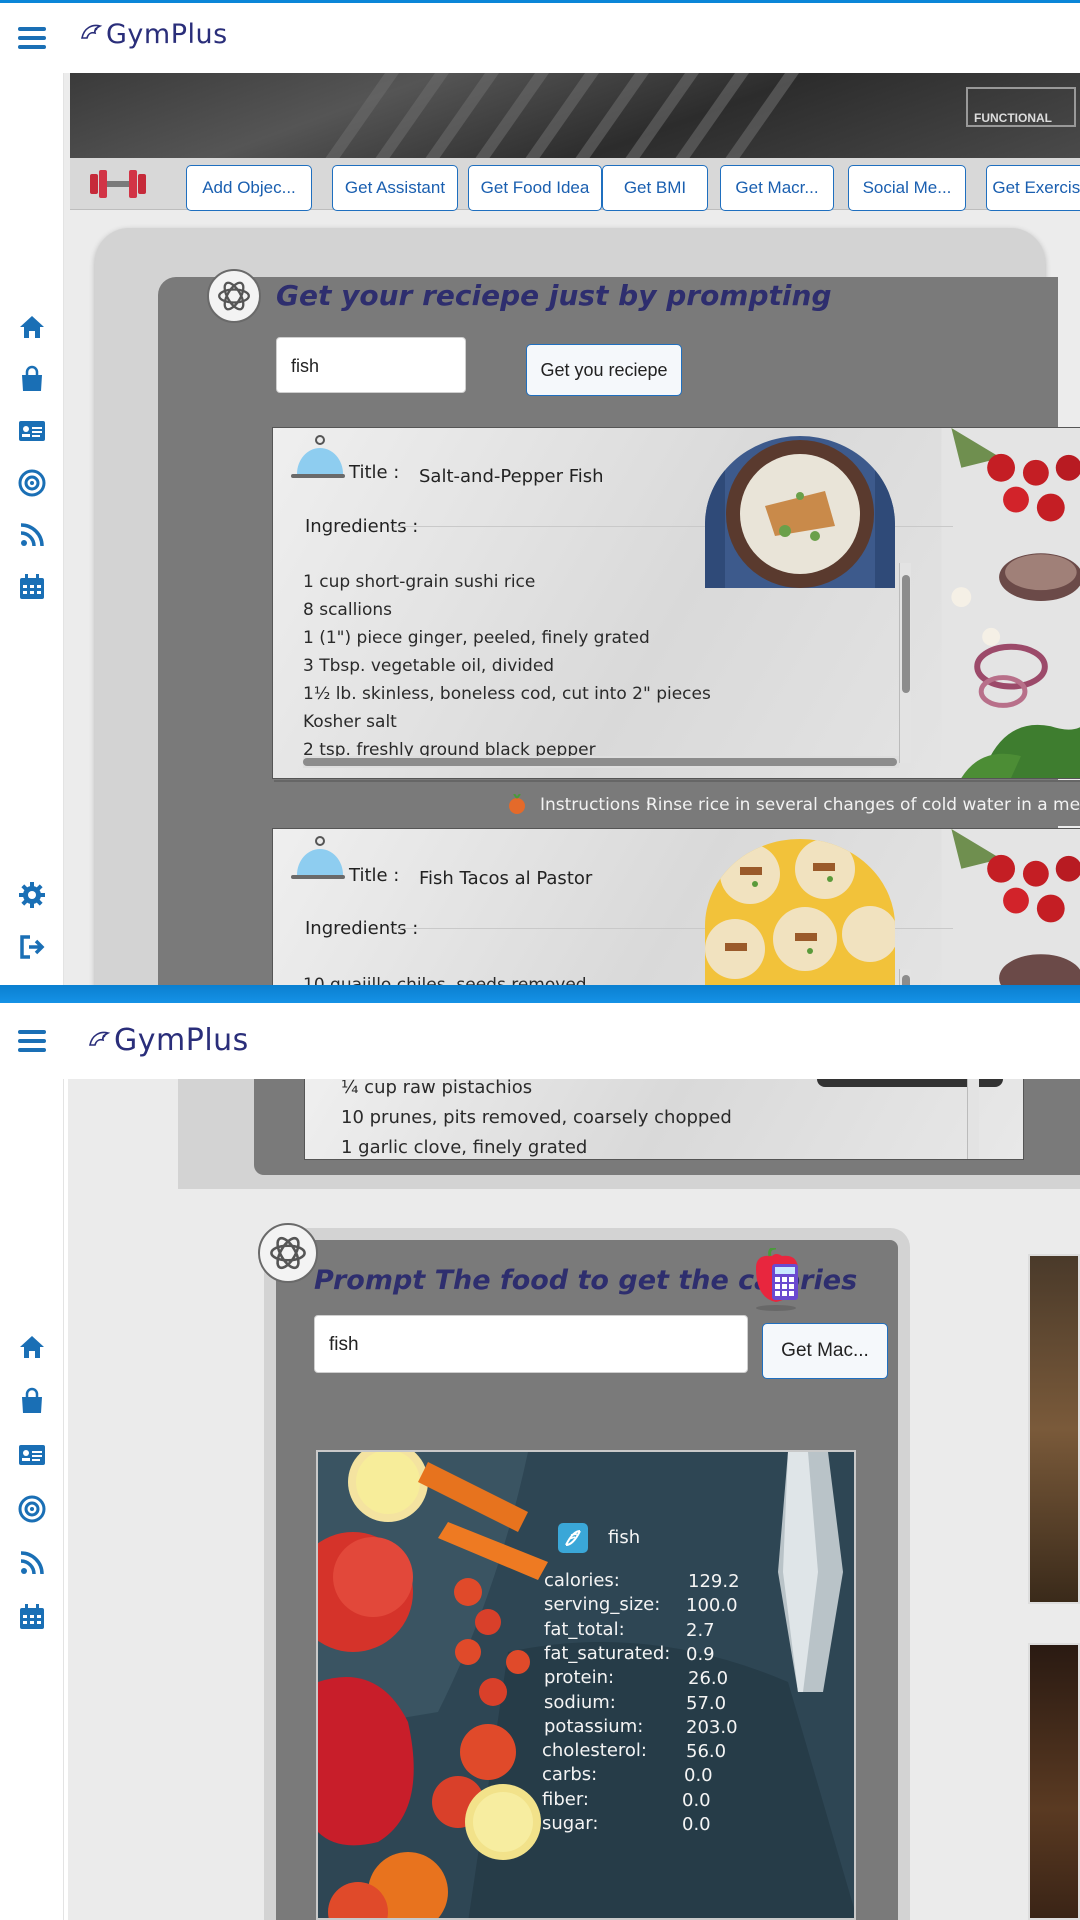 The image size is (1080, 1920). Describe the element at coordinates (517, 804) in the screenshot. I see `carrot-icon` at that location.